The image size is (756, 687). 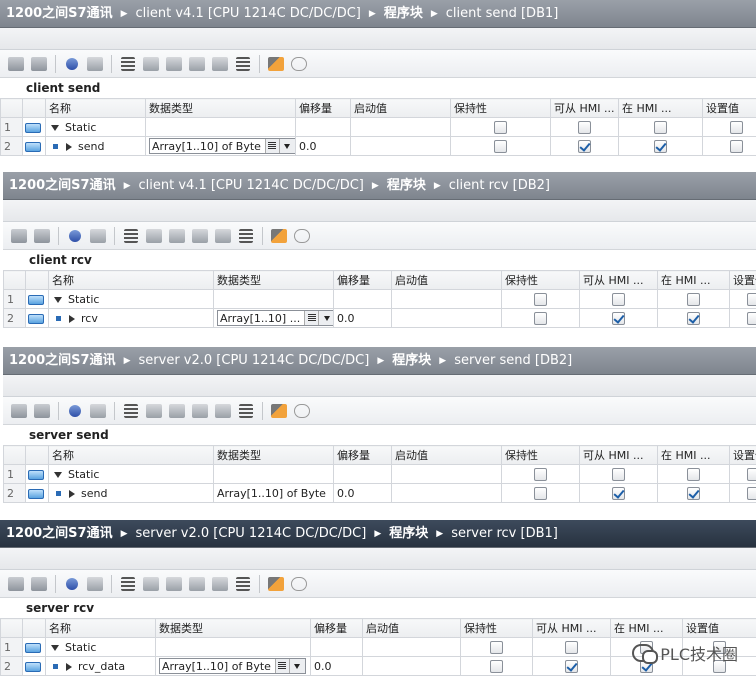 What do you see at coordinates (95, 146) in the screenshot?
I see `name-cell: send` at bounding box center [95, 146].